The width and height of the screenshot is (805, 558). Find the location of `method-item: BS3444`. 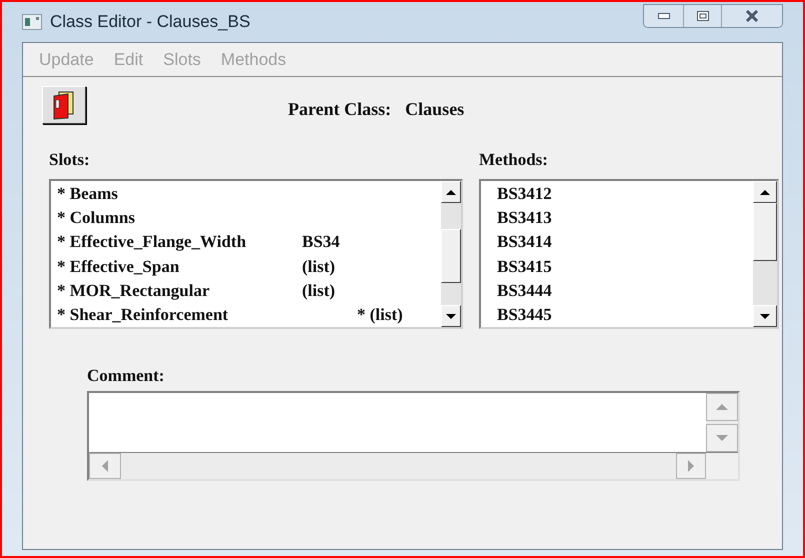

method-item: BS3444 is located at coordinates (524, 291).